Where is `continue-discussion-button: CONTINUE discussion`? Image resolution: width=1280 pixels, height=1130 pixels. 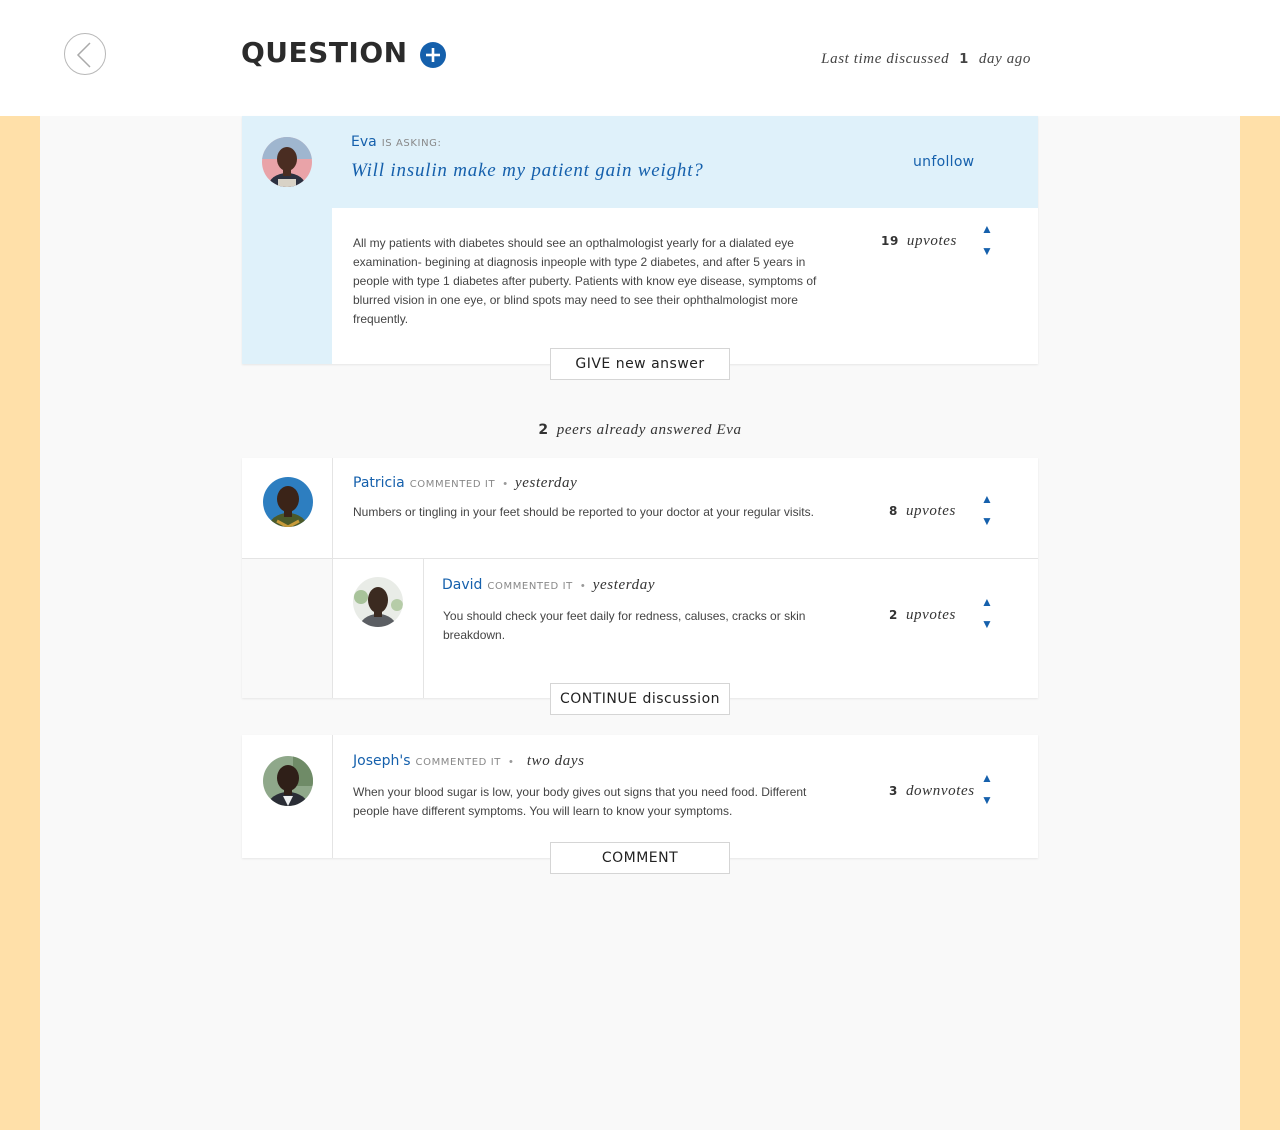 continue-discussion-button: CONTINUE discussion is located at coordinates (640, 699).